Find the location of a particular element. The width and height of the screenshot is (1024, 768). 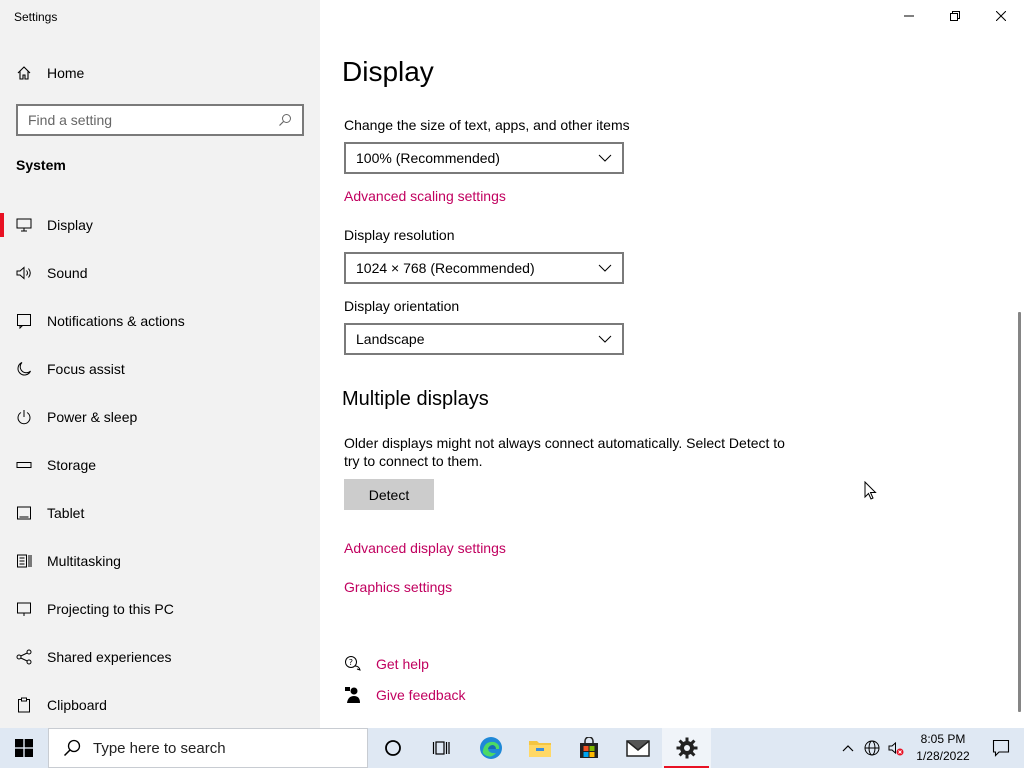

show-hidden-icons-button is located at coordinates (848, 748).